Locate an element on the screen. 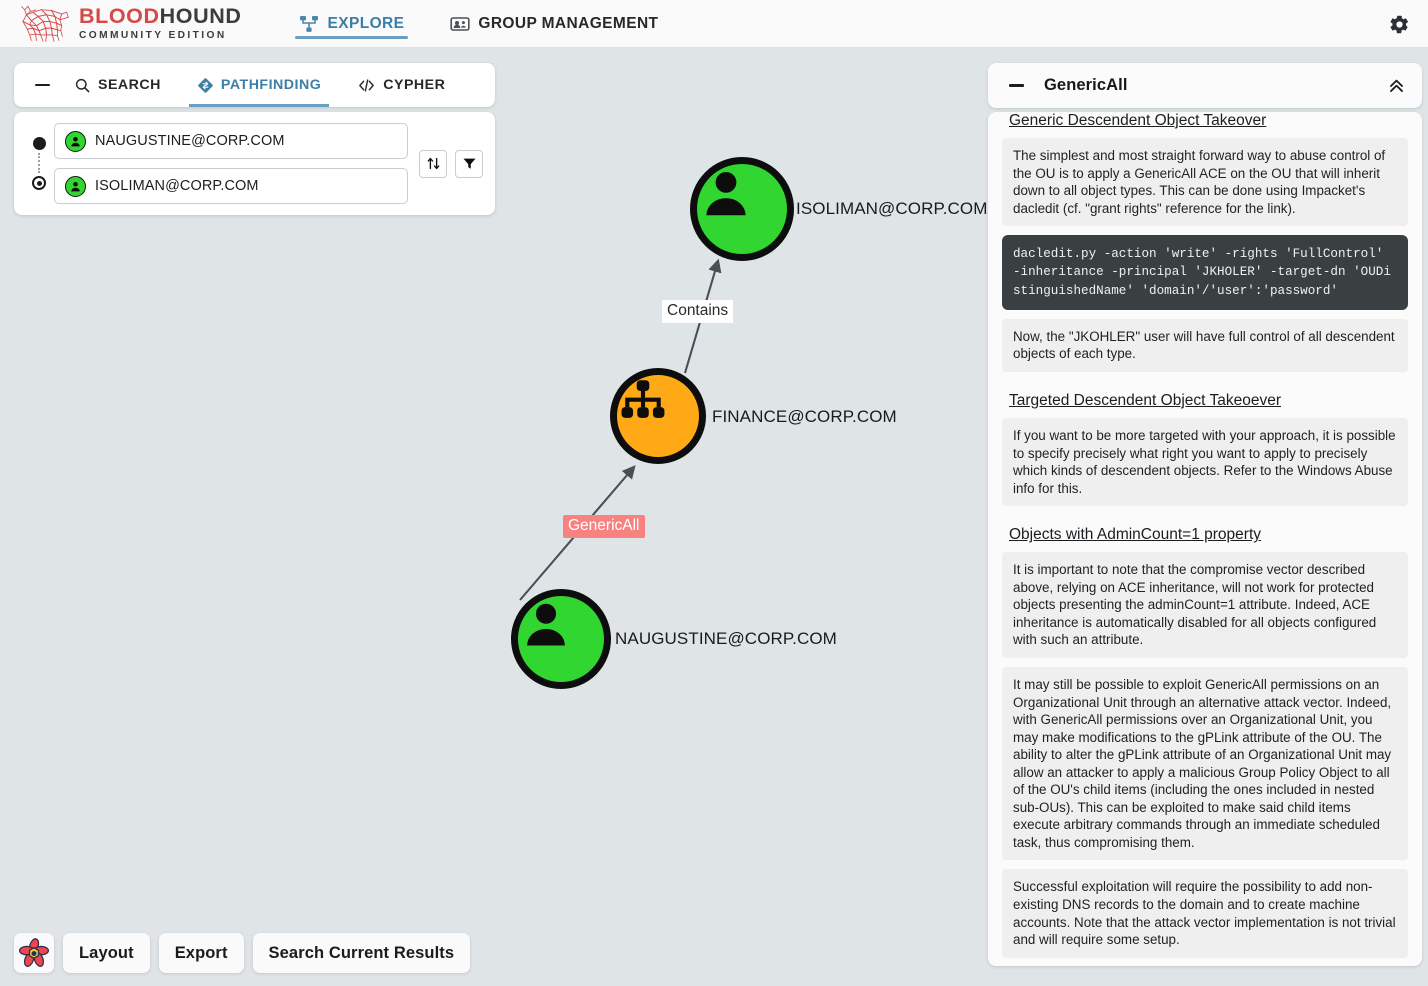 The image size is (1428, 986). graph-node-finance-label: FINANCE@CORP.COM is located at coordinates (804, 416).